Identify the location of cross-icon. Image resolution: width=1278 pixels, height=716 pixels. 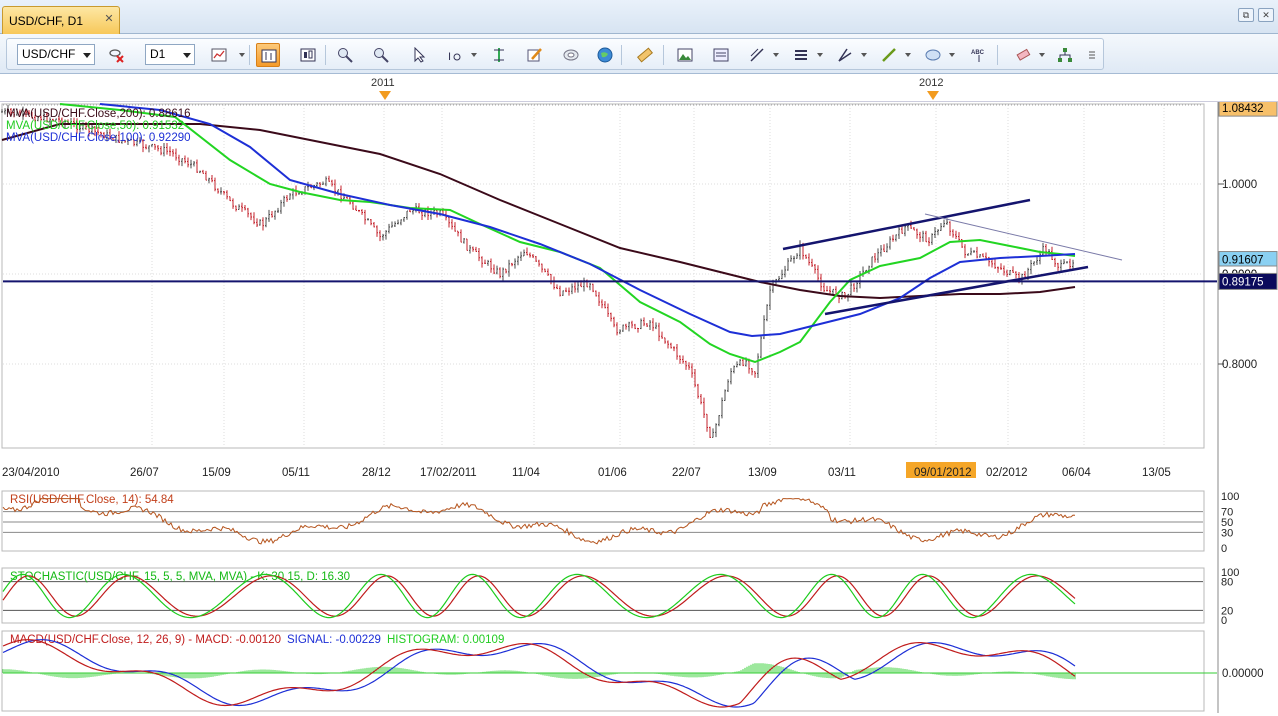
(117, 55).